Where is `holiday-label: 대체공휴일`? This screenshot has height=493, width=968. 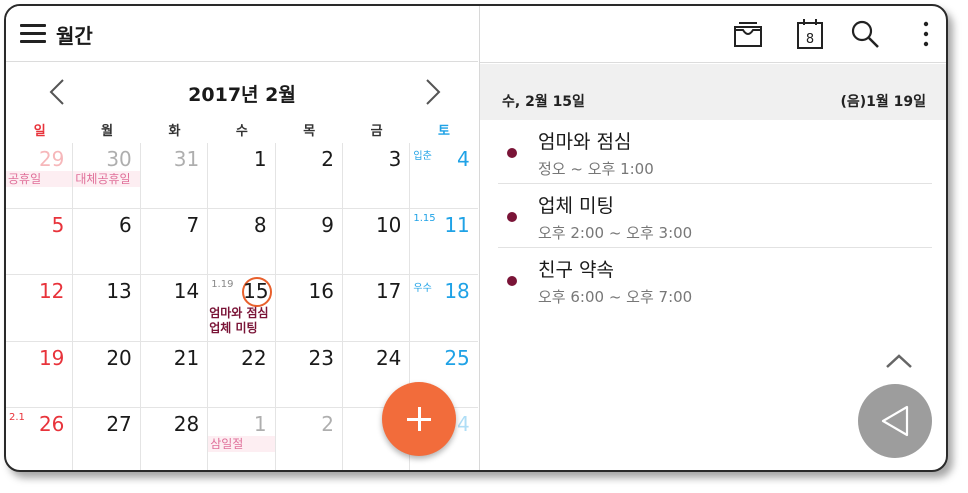
holiday-label: 대체공휴일 is located at coordinates (106, 179).